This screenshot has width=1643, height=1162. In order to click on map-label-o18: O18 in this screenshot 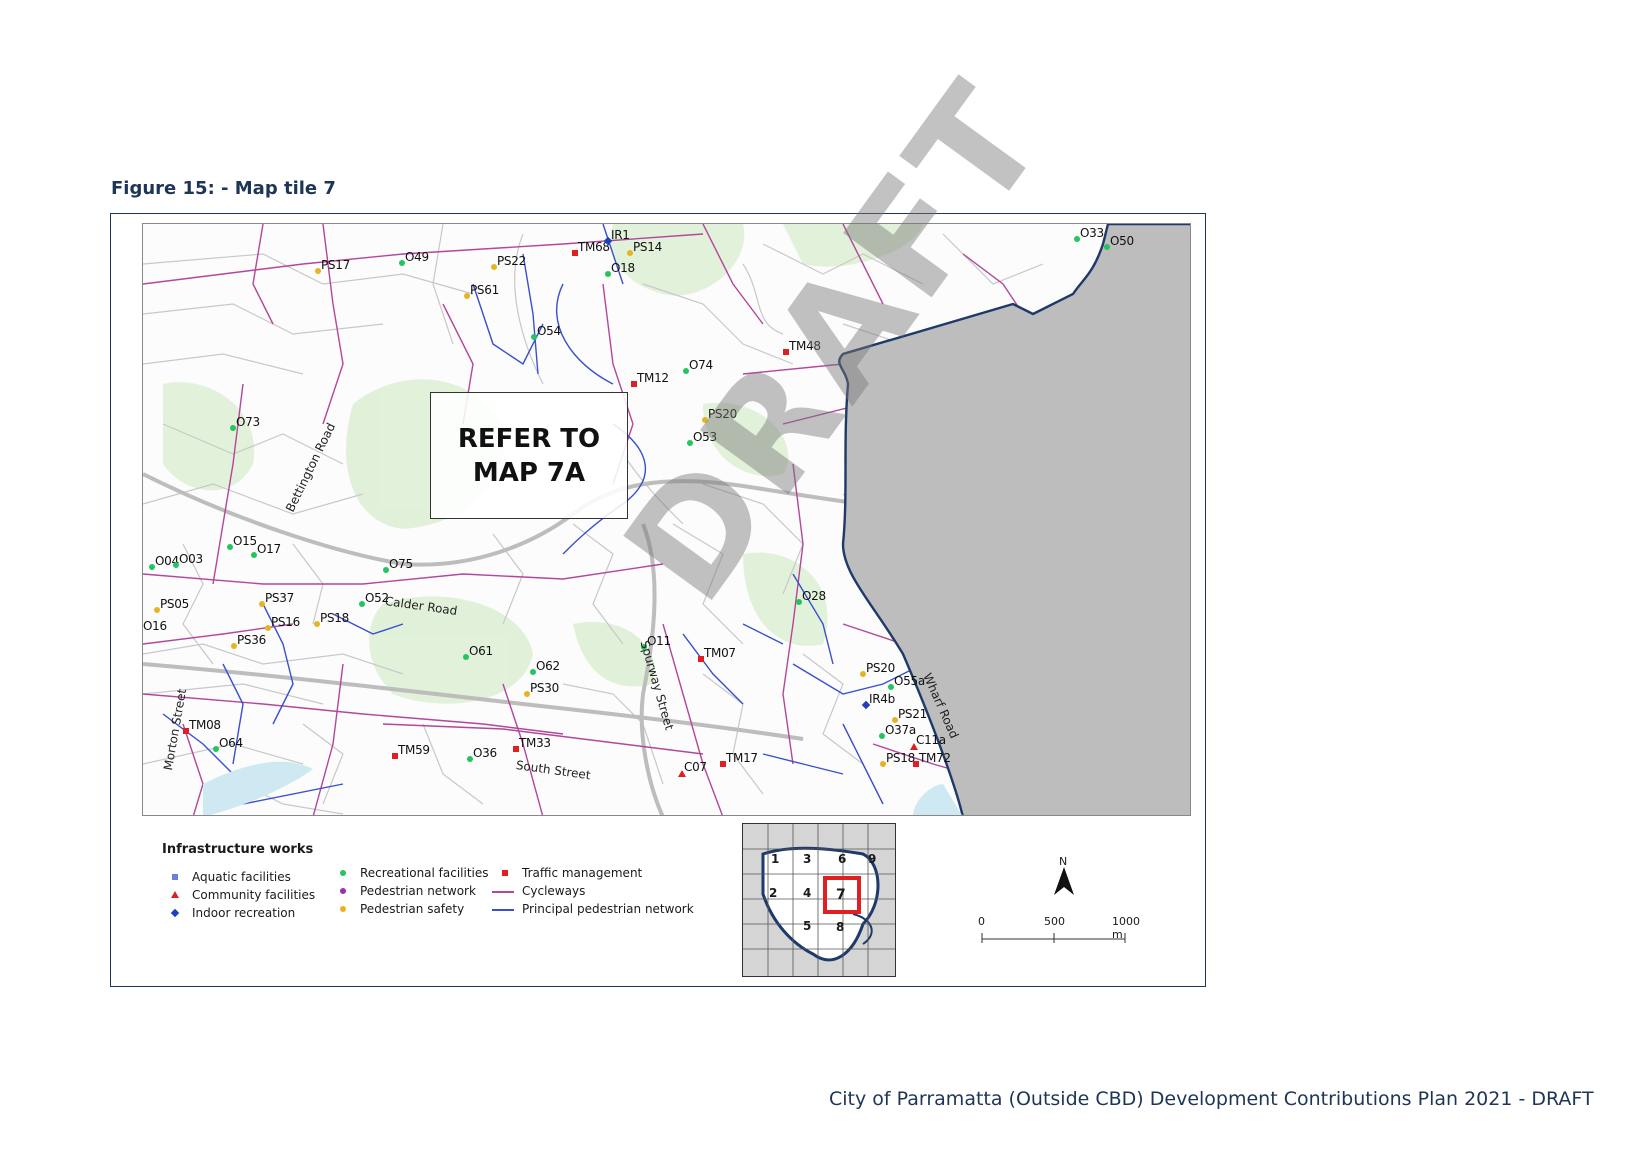, I will do `click(623, 268)`.